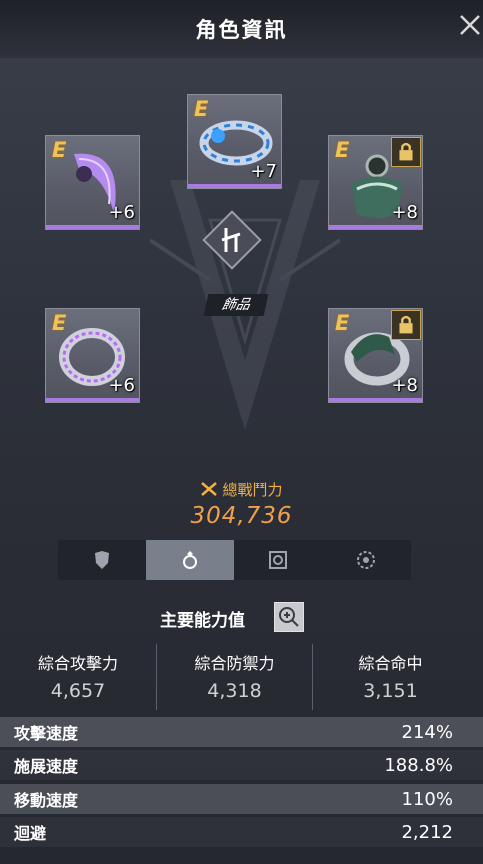  What do you see at coordinates (234, 663) in the screenshot?
I see `stat-label: 綜合防禦力` at bounding box center [234, 663].